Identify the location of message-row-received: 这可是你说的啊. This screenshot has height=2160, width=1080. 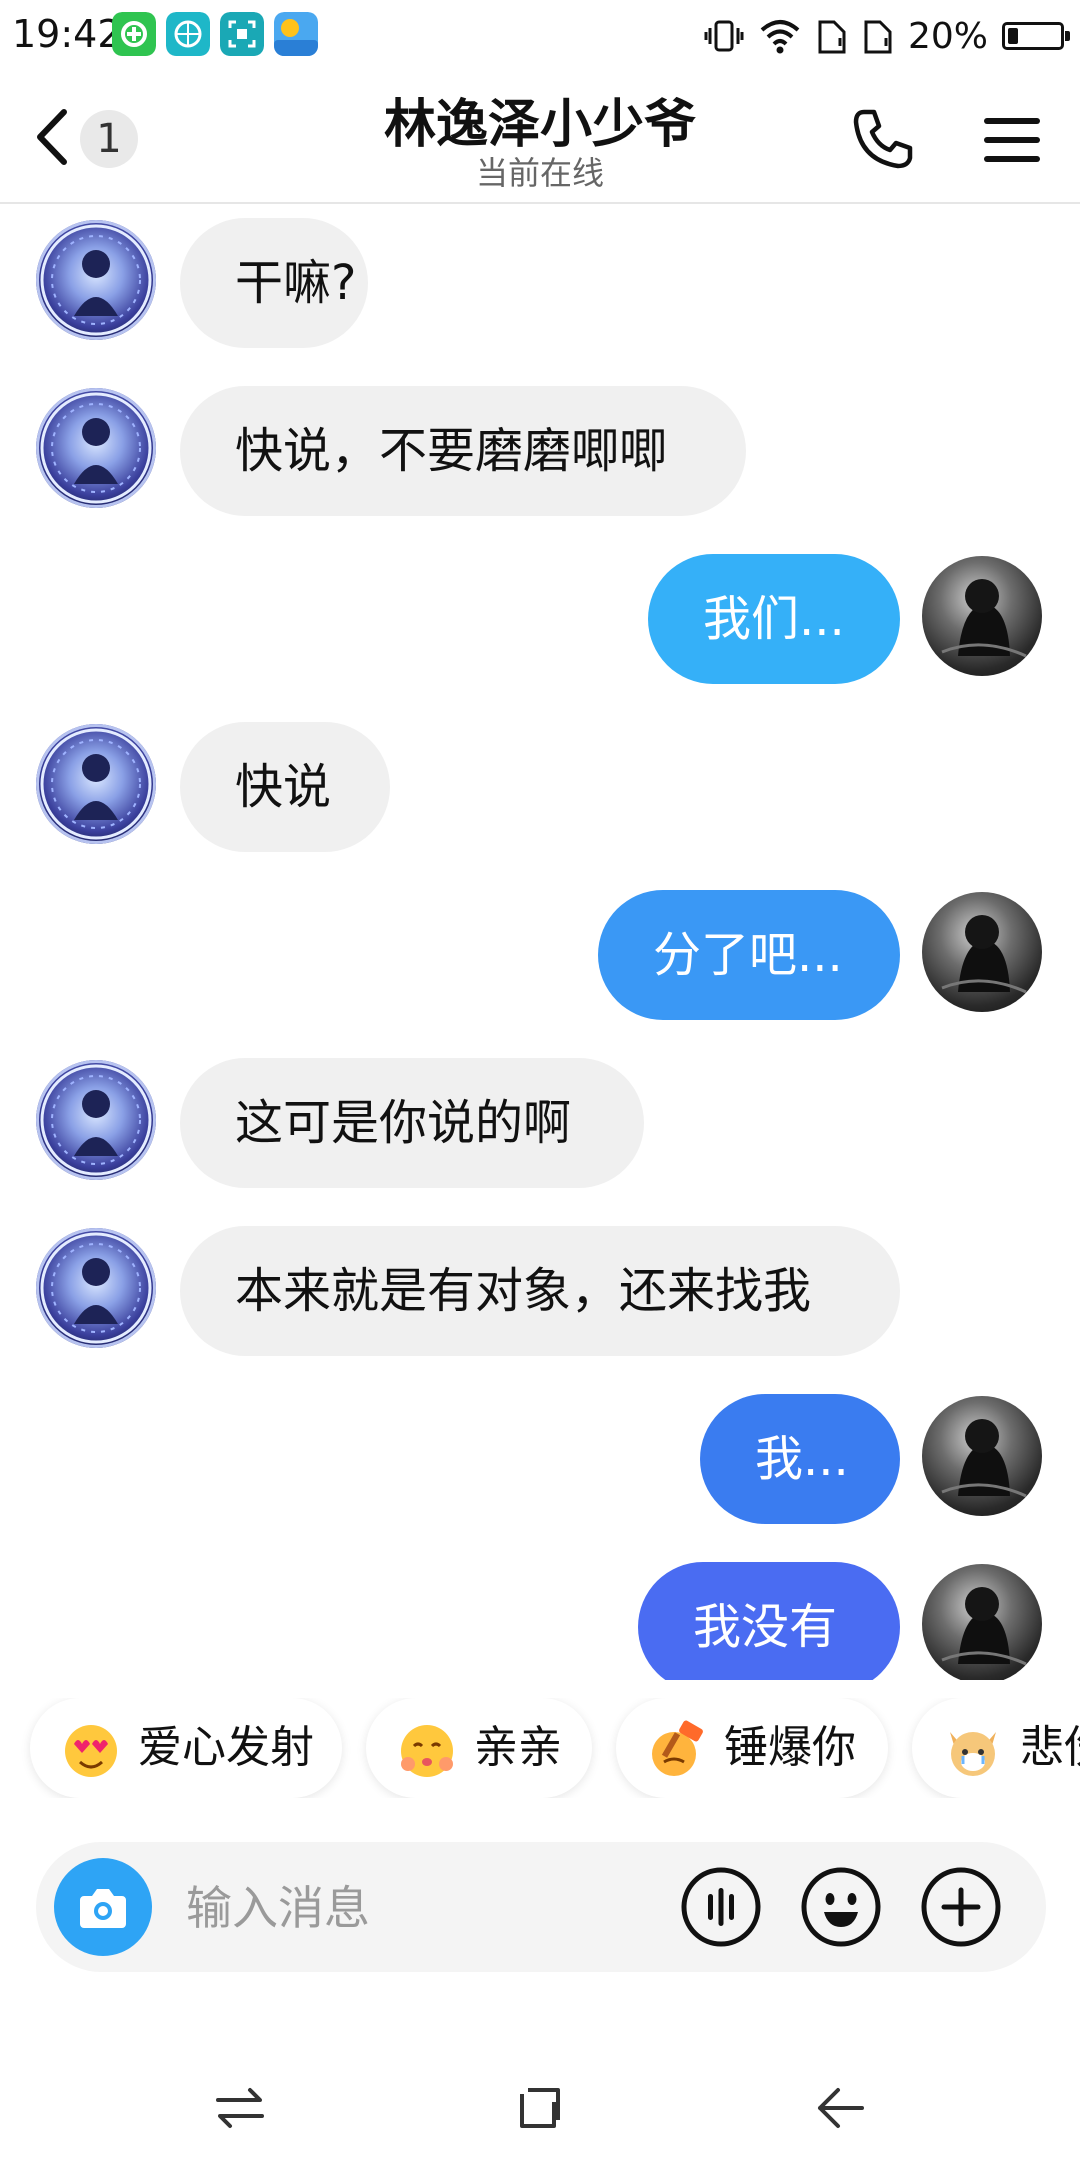
(540, 1117).